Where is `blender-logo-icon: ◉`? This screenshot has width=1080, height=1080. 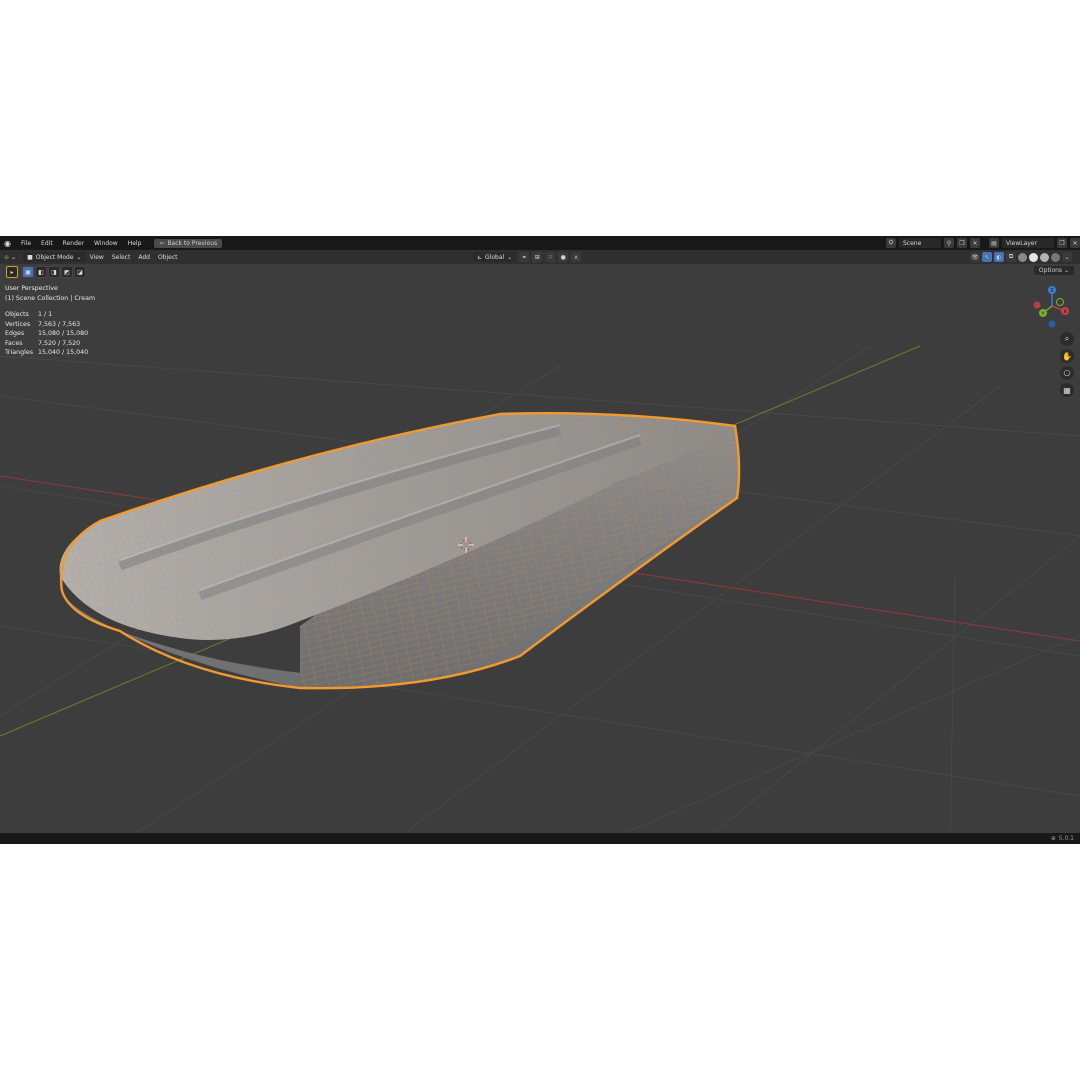 blender-logo-icon: ◉ is located at coordinates (7, 243).